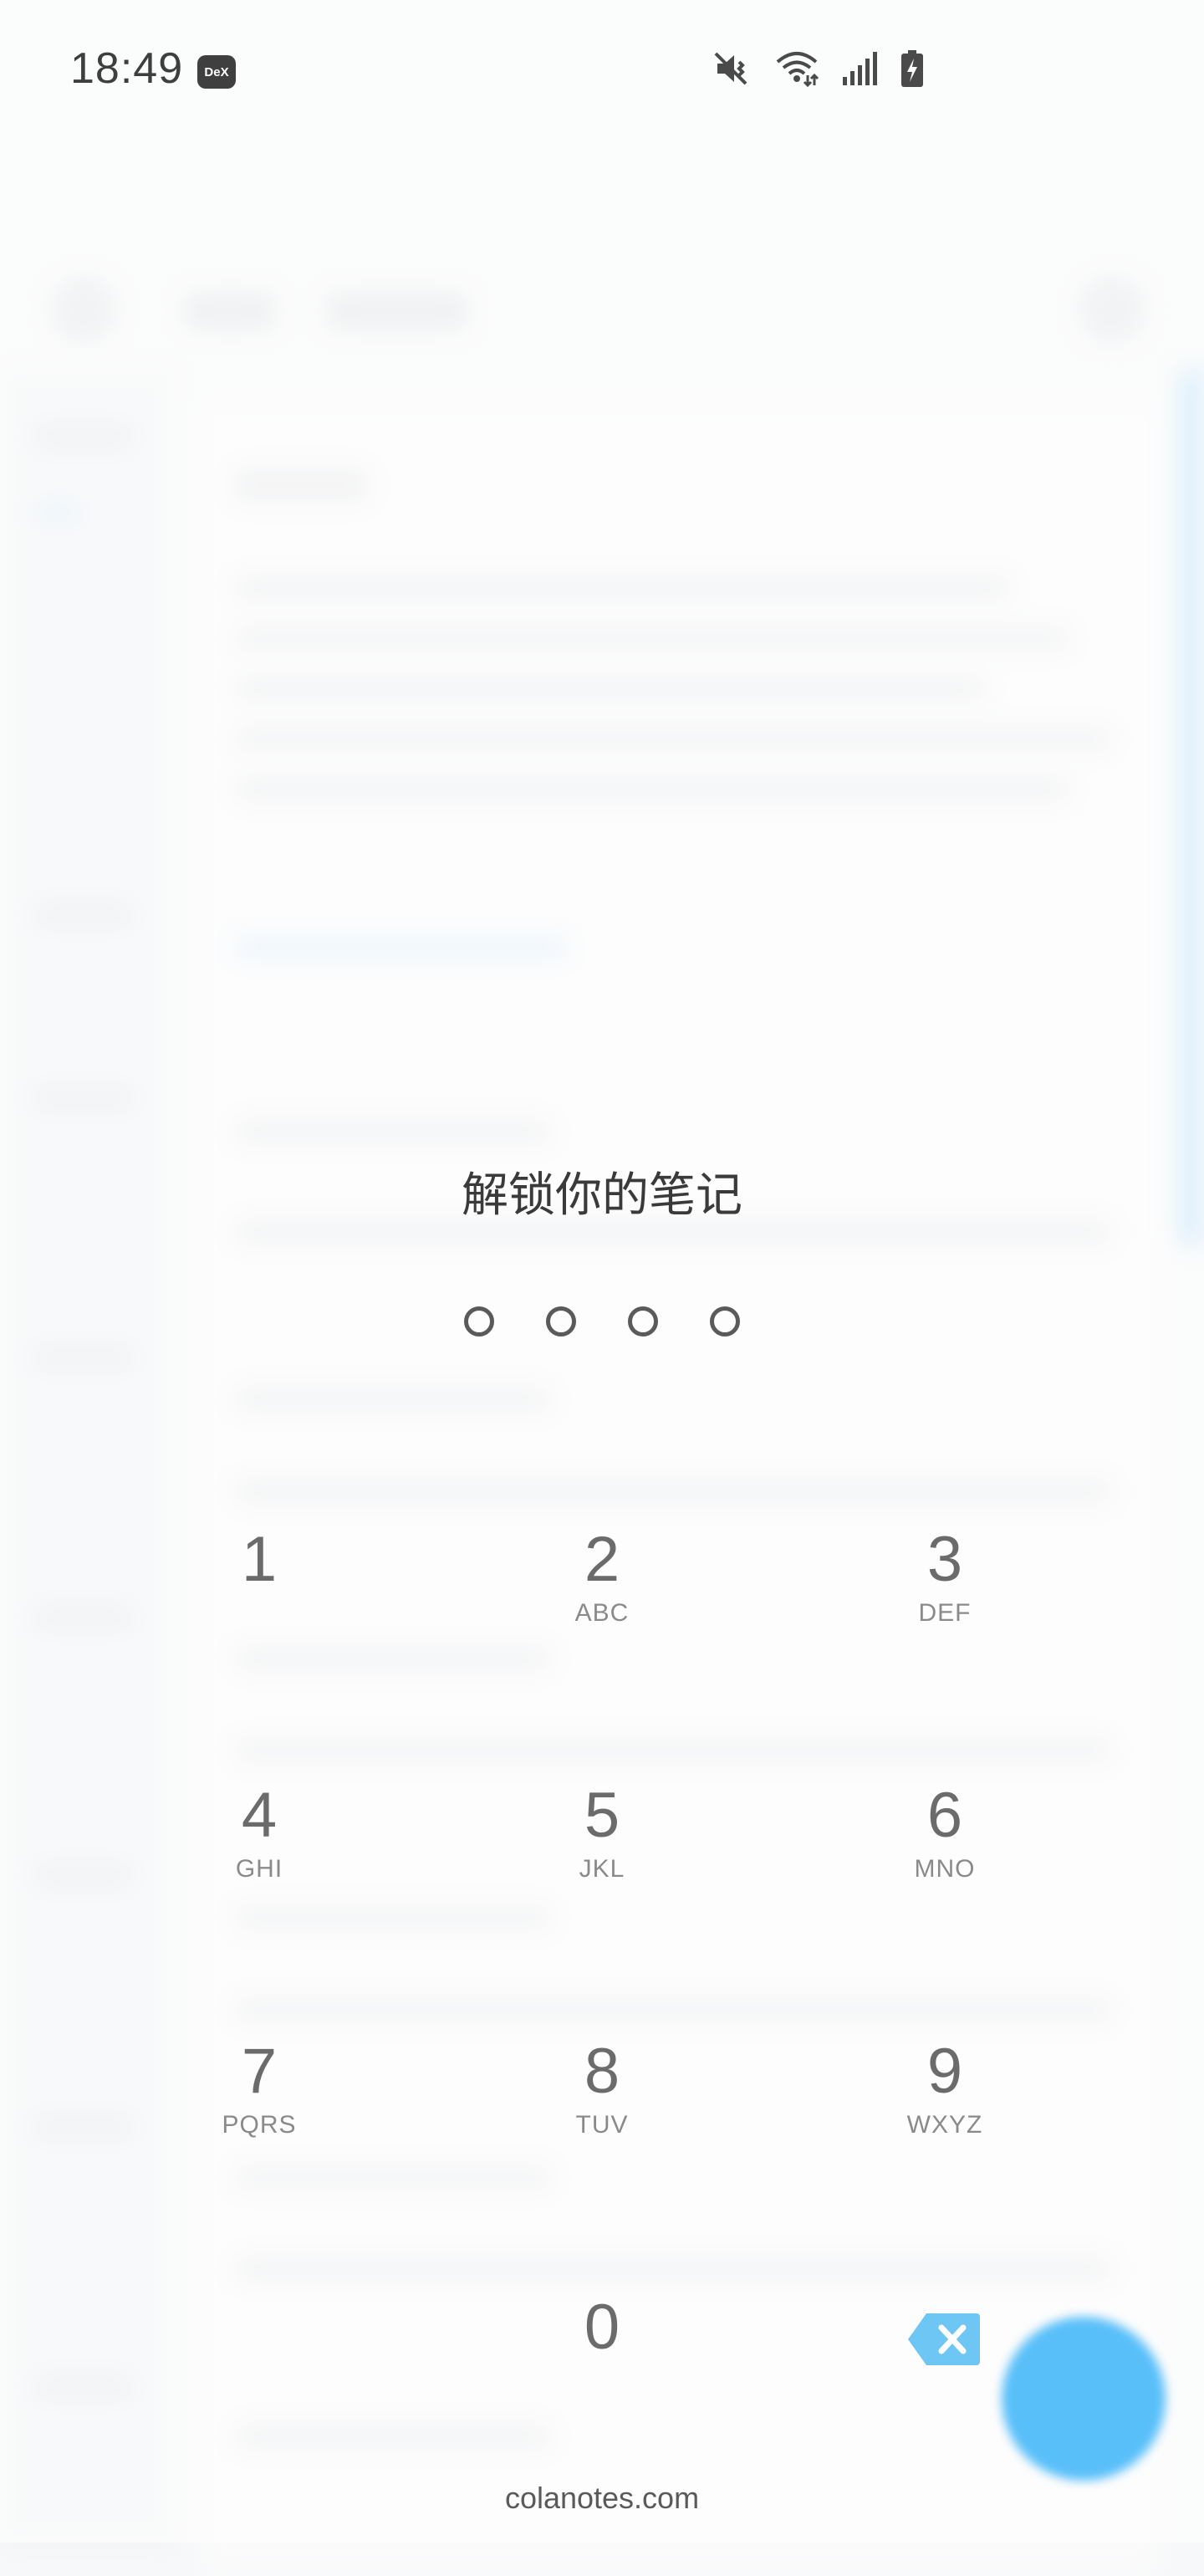 This screenshot has width=1204, height=2576. What do you see at coordinates (602, 2071) in the screenshot?
I see `key-digit: 8` at bounding box center [602, 2071].